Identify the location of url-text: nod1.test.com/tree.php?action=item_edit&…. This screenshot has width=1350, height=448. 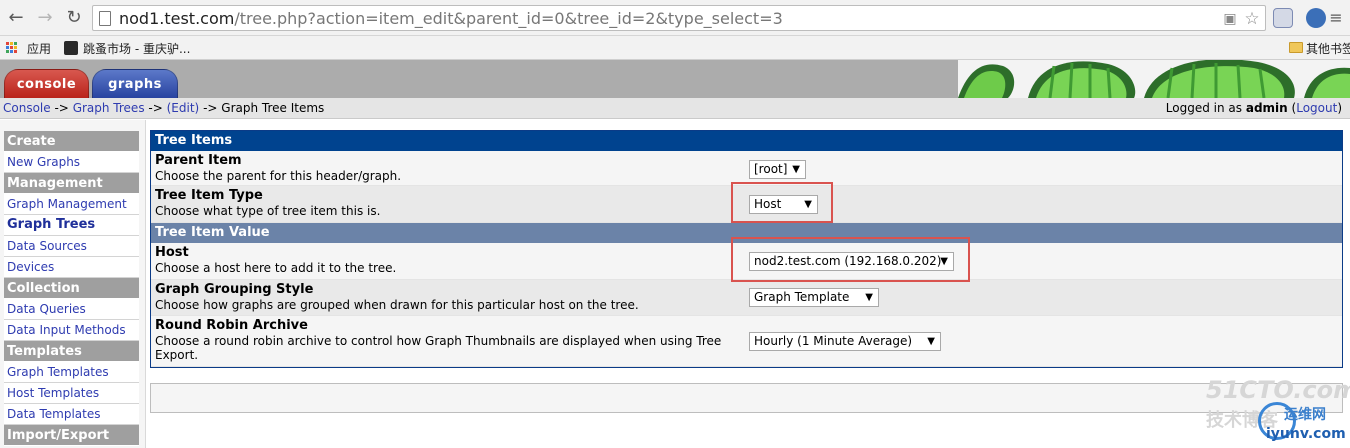
(451, 18).